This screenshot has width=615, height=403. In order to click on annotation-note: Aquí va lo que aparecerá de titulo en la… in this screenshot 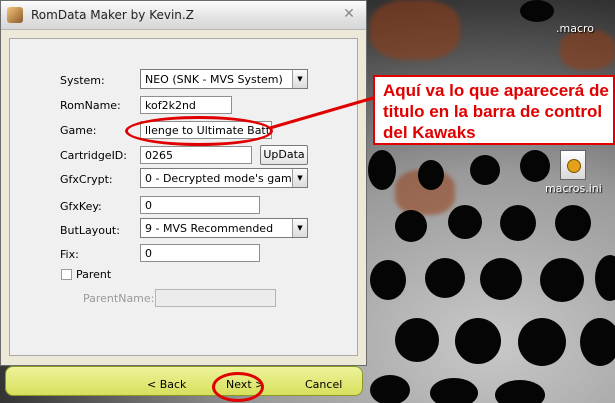, I will do `click(494, 110)`.